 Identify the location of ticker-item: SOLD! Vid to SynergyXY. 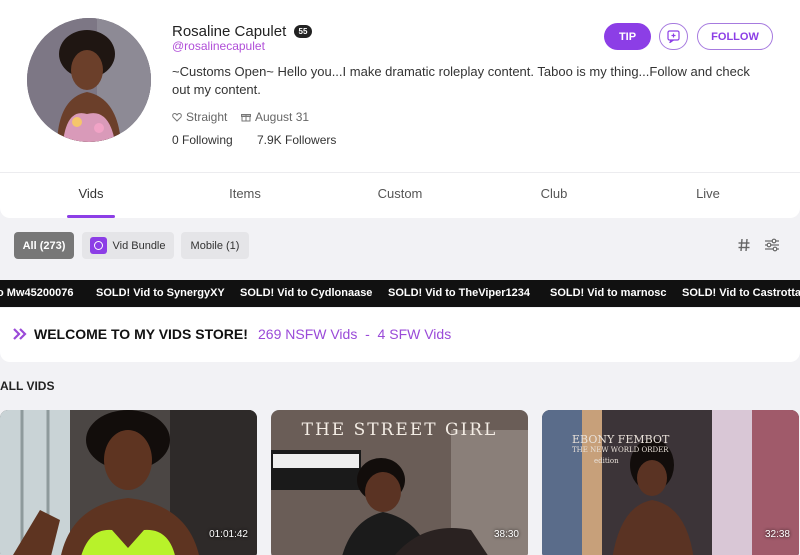
(160, 293).